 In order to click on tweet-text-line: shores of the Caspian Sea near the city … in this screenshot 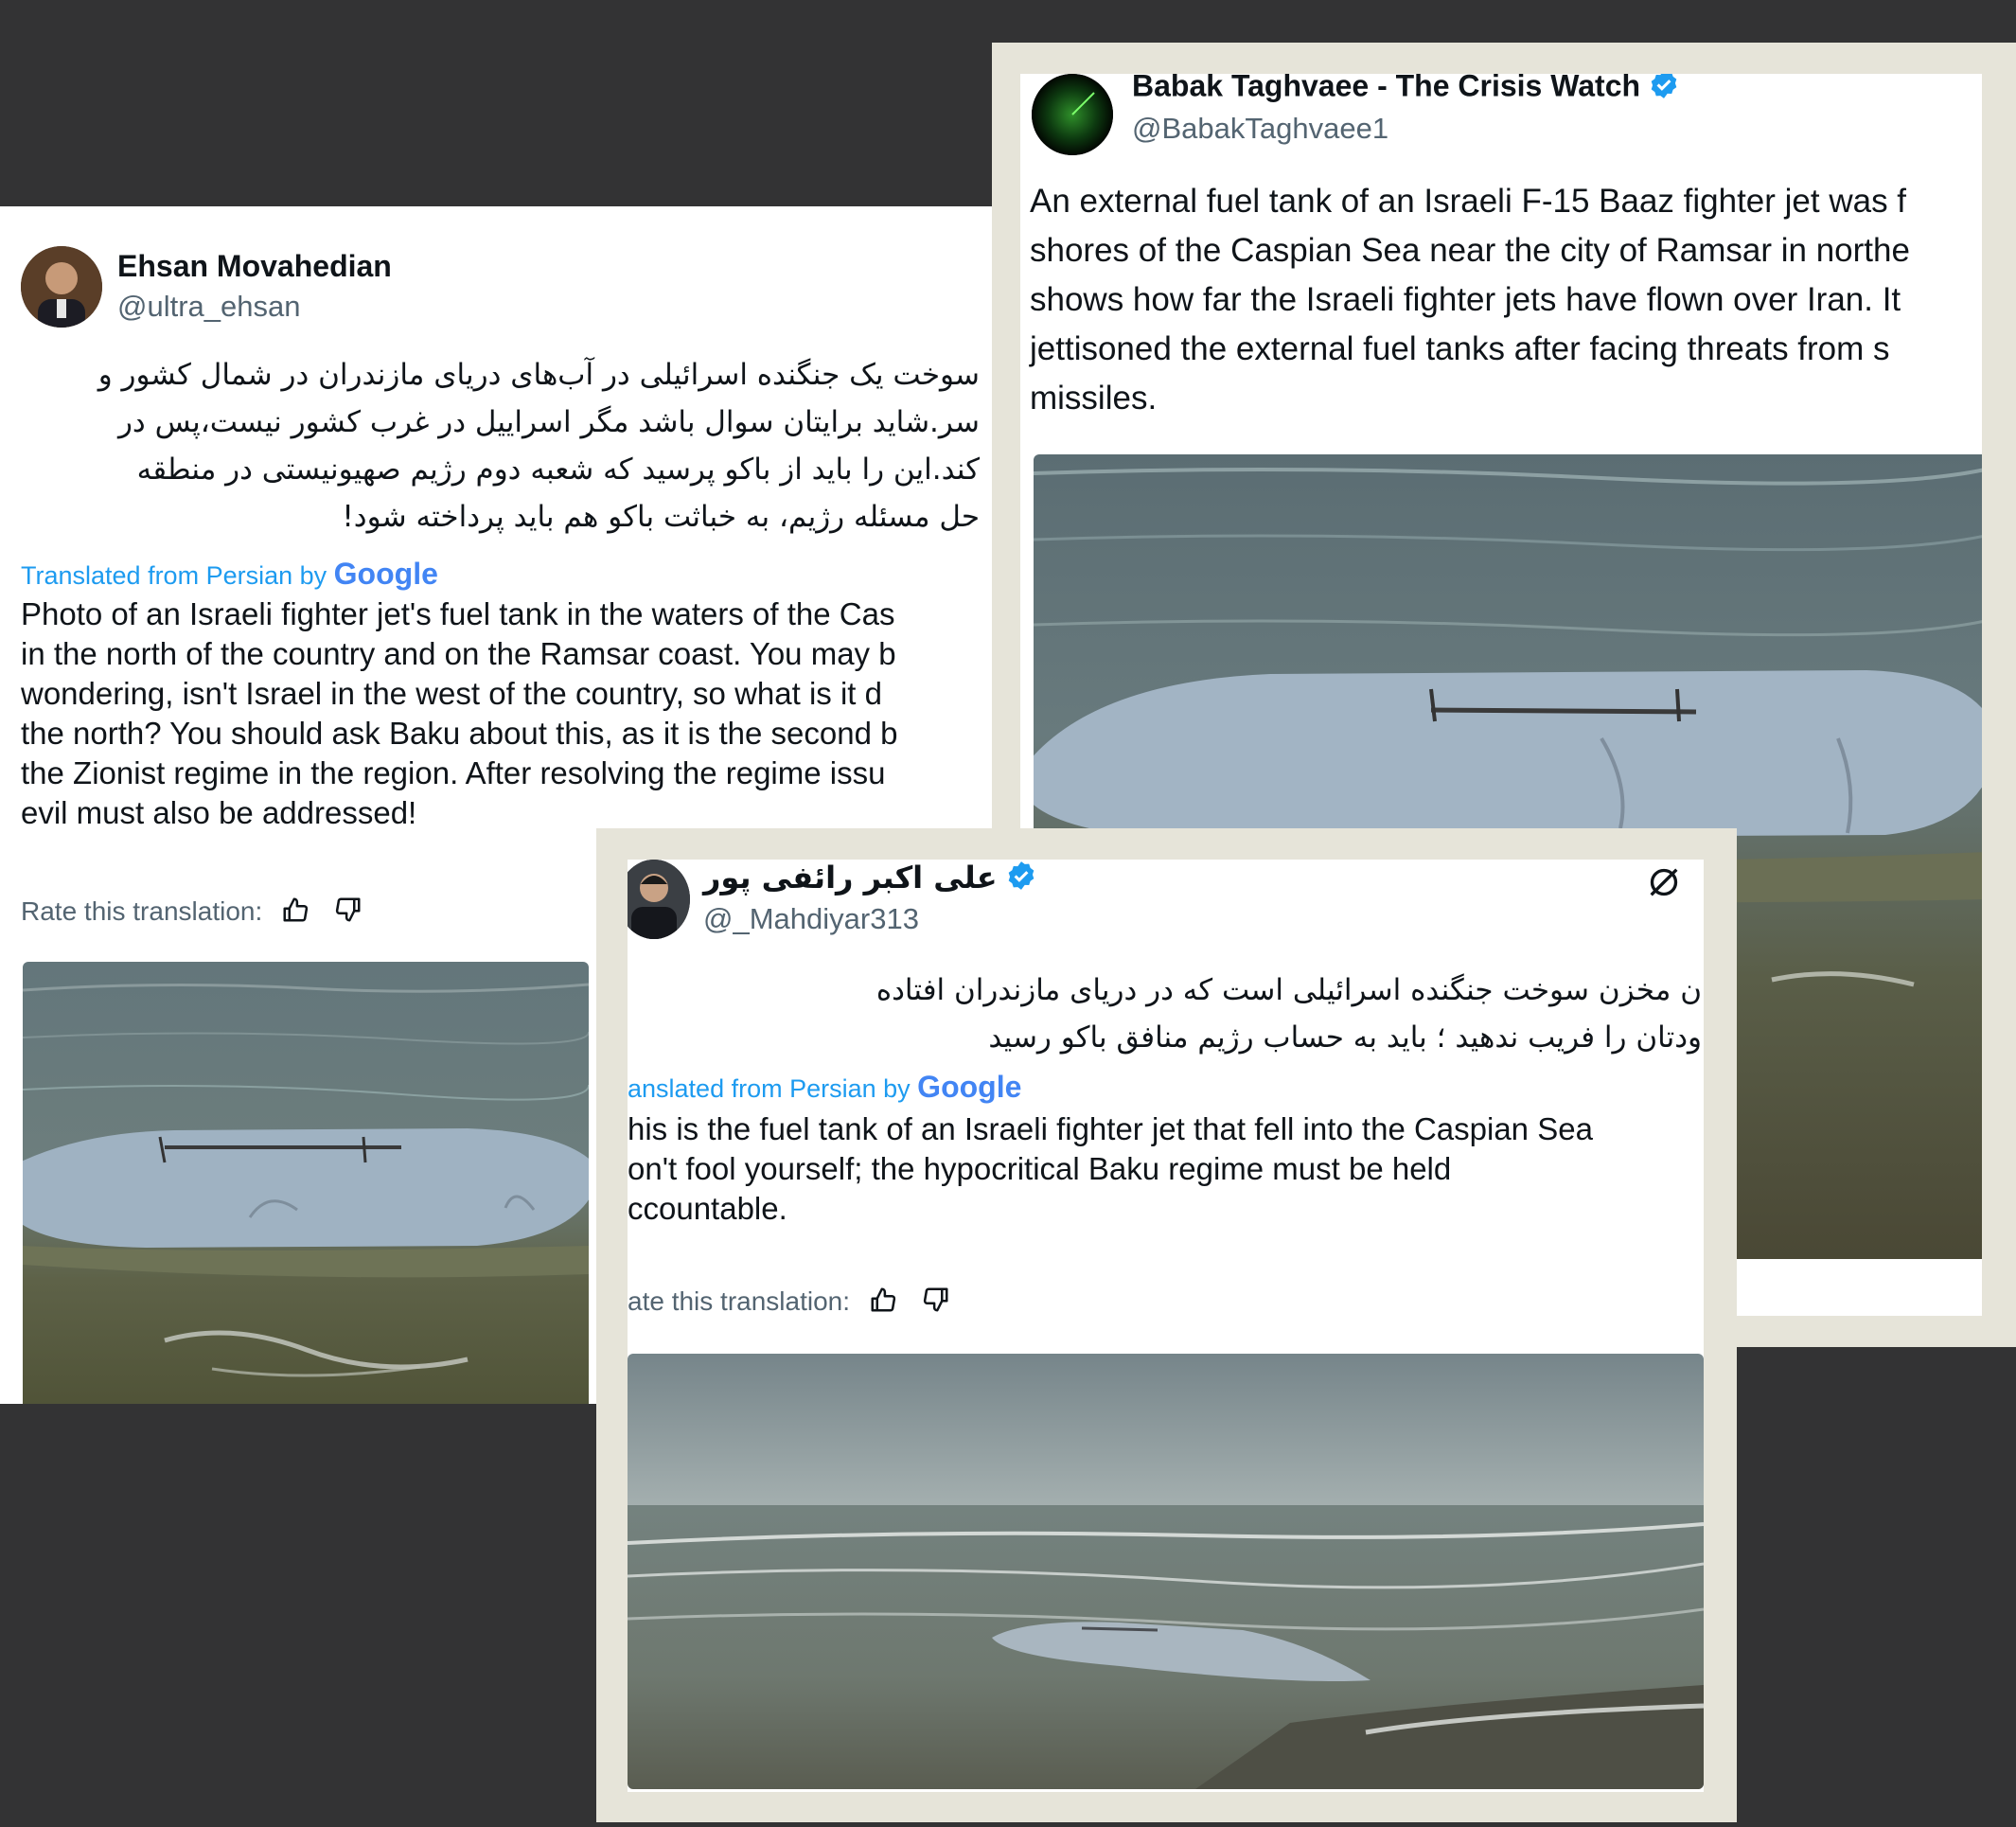, I will do `click(1470, 250)`.